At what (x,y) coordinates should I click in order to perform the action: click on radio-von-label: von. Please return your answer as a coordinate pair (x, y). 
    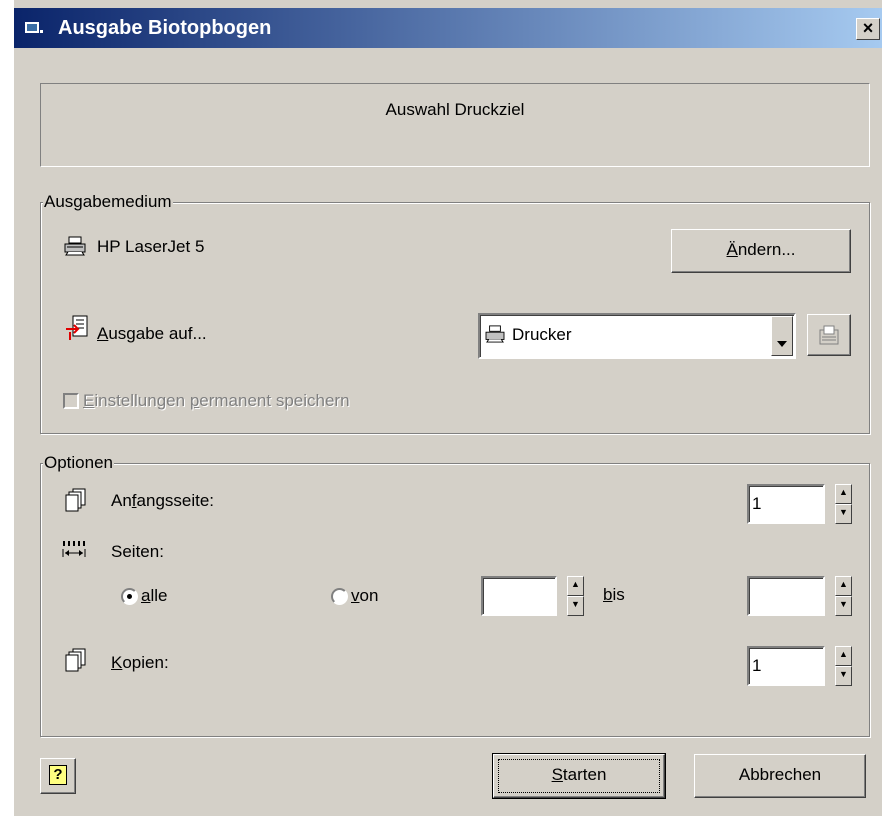
    Looking at the image, I should click on (364, 596).